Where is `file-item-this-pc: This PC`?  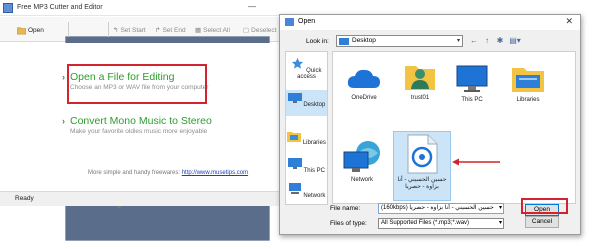 file-item-this-pc: This PC is located at coordinates (472, 84).